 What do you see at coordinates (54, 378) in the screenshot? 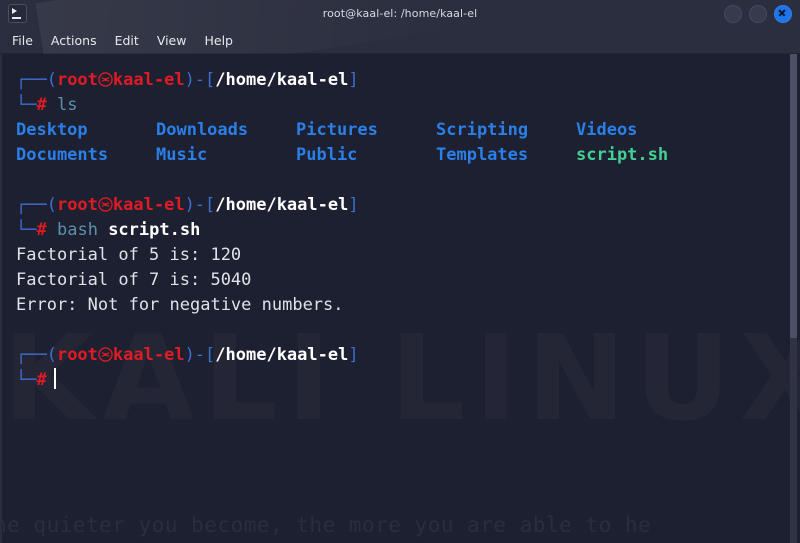
I see `text-cursor` at bounding box center [54, 378].